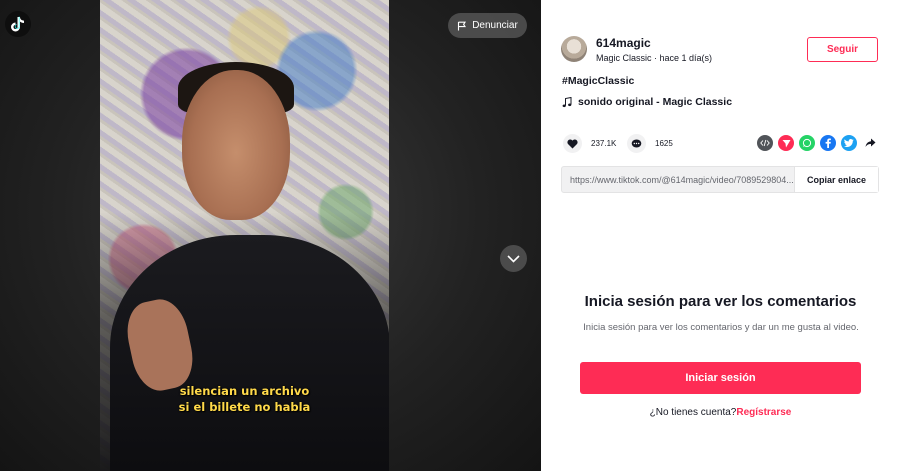  Describe the element at coordinates (807, 143) in the screenshot. I see `whatsapp-icon` at that location.